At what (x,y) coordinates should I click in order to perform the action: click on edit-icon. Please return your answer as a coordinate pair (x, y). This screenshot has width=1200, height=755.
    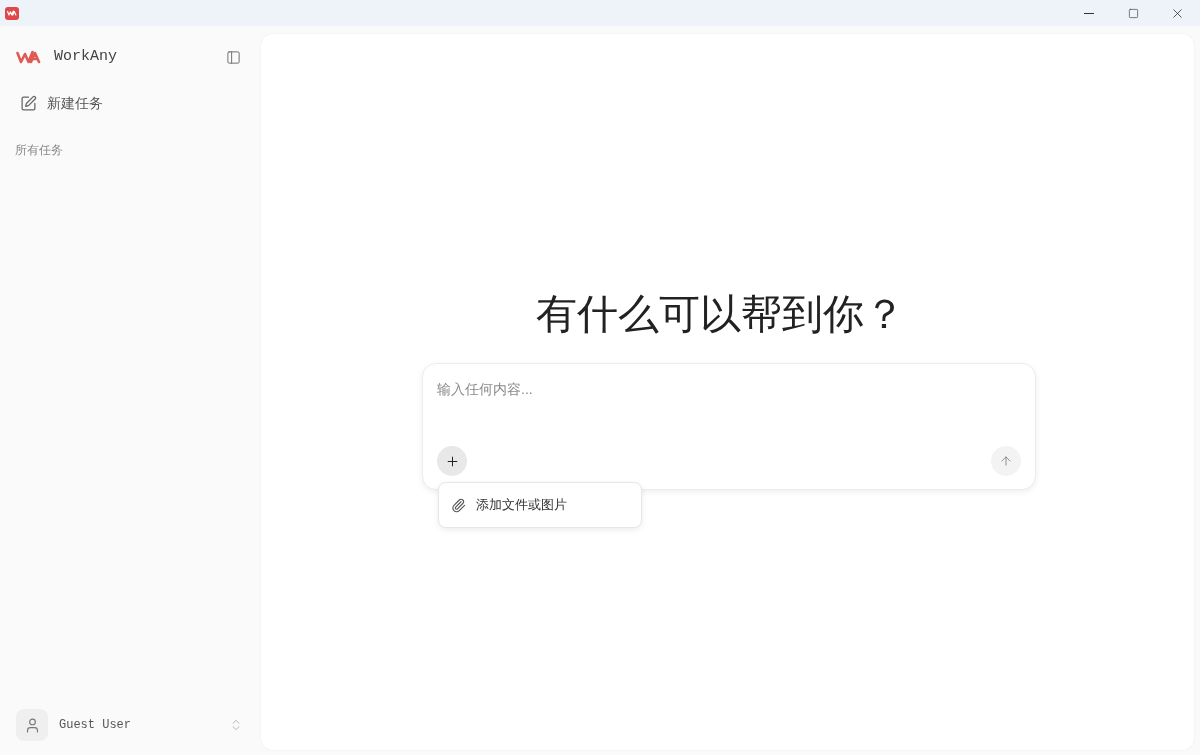
    Looking at the image, I should click on (28, 103).